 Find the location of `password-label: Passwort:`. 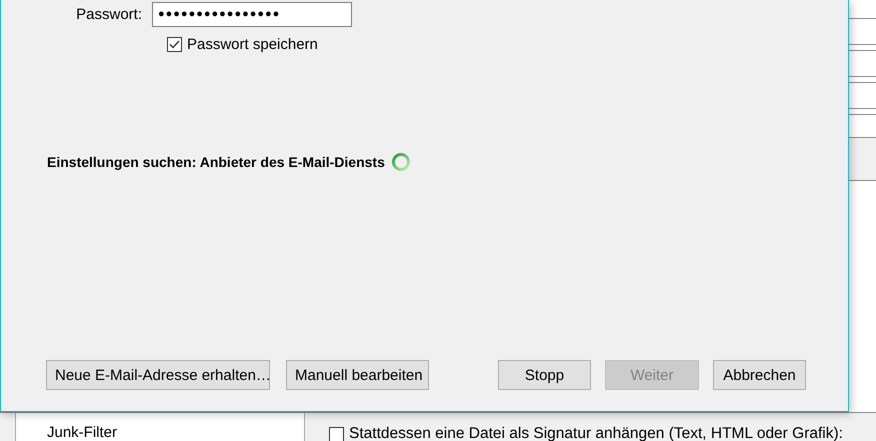

password-label: Passwort: is located at coordinates (109, 14).